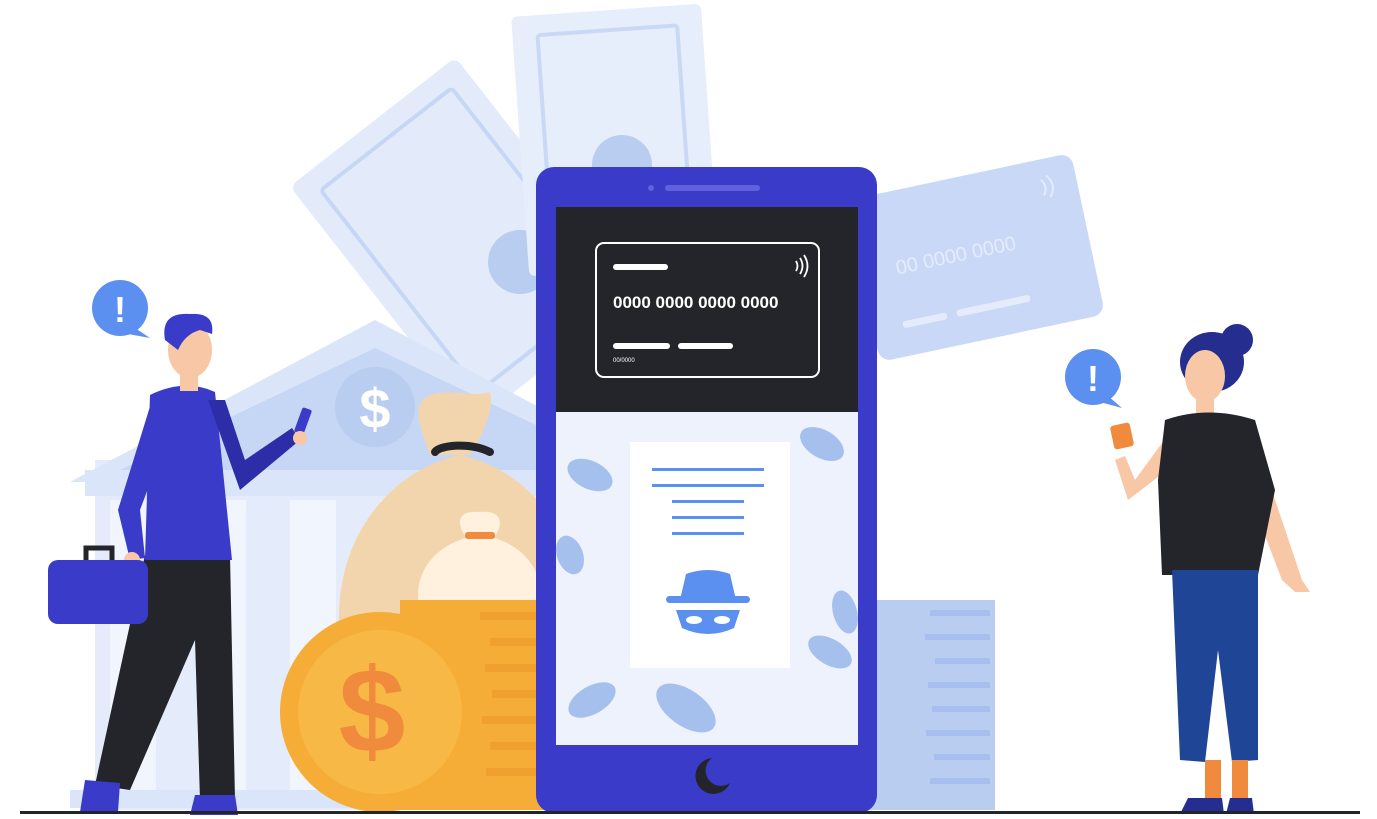 The width and height of the screenshot is (1377, 819). I want to click on bank-dollar-sign: $, so click(374, 408).